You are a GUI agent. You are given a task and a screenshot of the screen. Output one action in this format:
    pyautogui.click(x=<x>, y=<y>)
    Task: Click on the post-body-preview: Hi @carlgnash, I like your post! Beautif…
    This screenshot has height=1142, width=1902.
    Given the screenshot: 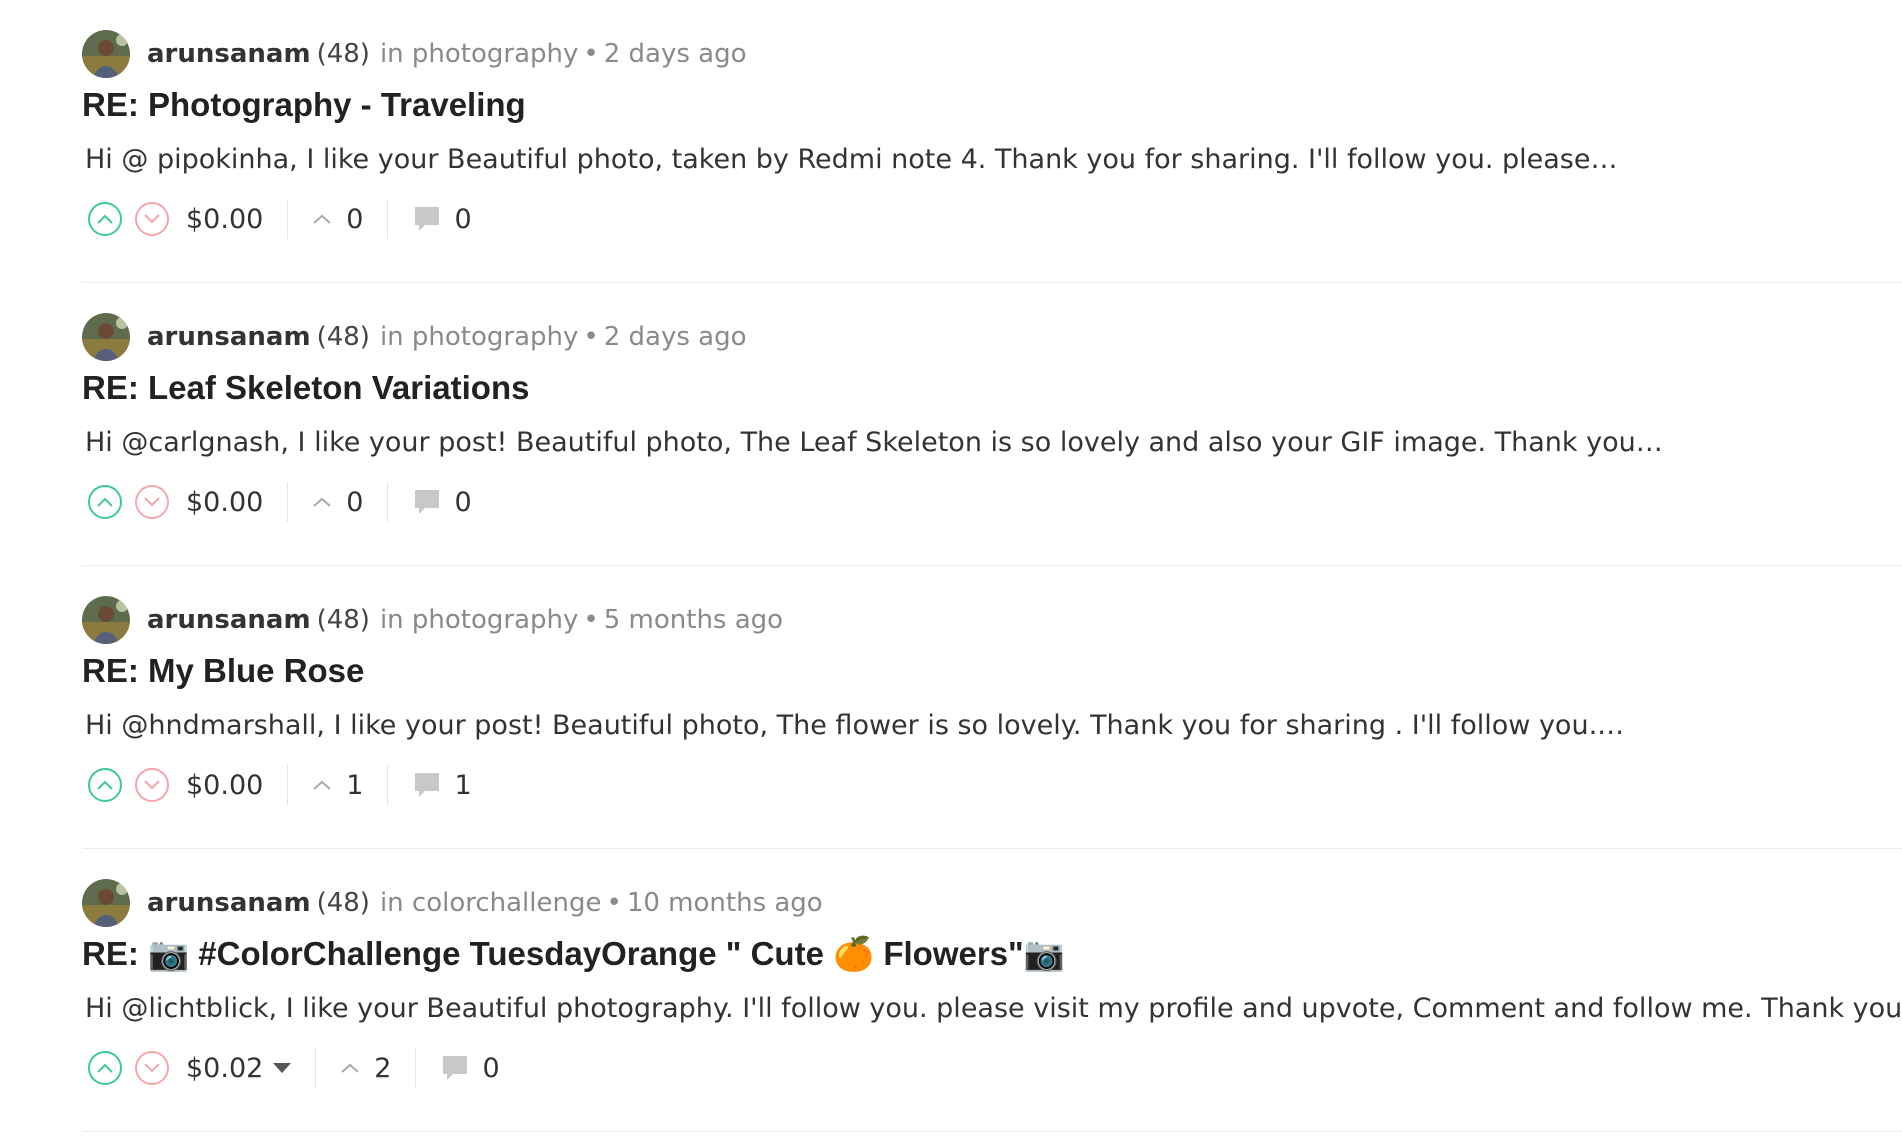 What is the action you would take?
    pyautogui.click(x=992, y=442)
    